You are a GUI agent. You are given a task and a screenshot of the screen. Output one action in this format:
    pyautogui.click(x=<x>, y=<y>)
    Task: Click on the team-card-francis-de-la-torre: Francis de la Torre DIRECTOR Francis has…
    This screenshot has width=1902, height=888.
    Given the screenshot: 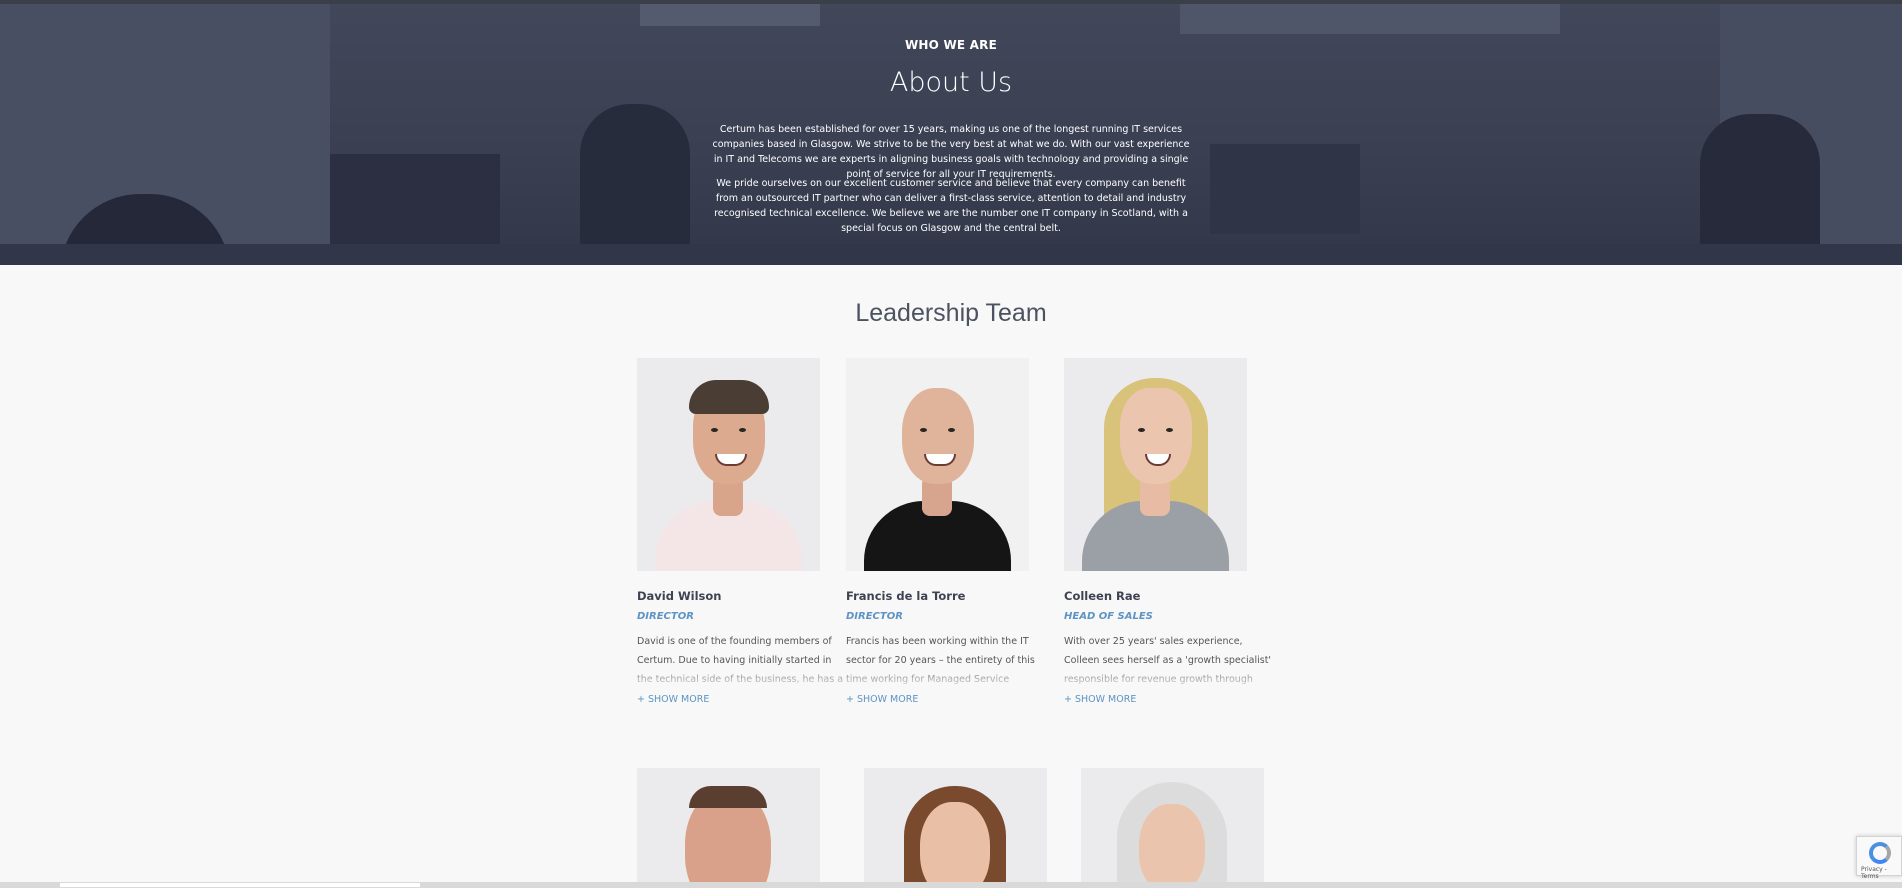 What is the action you would take?
    pyautogui.click(x=951, y=531)
    